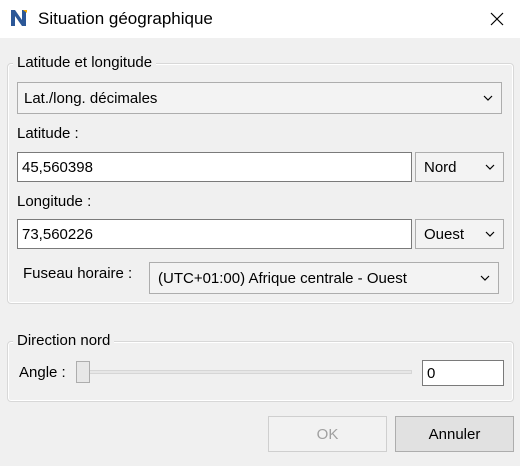 The image size is (520, 466). What do you see at coordinates (440, 167) in the screenshot?
I see `latitude-direction-value: Nord` at bounding box center [440, 167].